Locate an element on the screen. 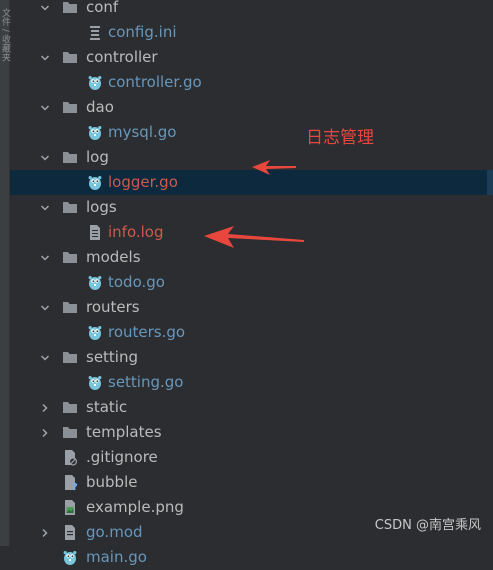 The height and width of the screenshot is (570, 493). tree-item-label: main.go is located at coordinates (116, 557).